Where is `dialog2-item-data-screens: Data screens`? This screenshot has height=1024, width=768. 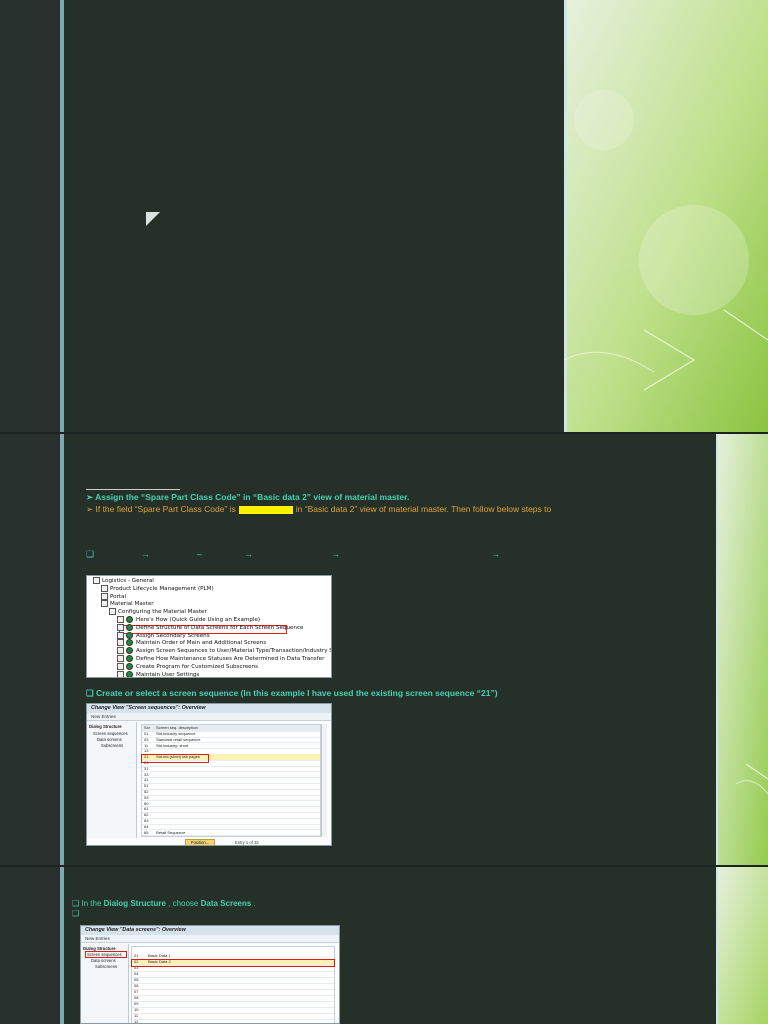
dialog2-item-data-screens: Data screens is located at coordinates (103, 960).